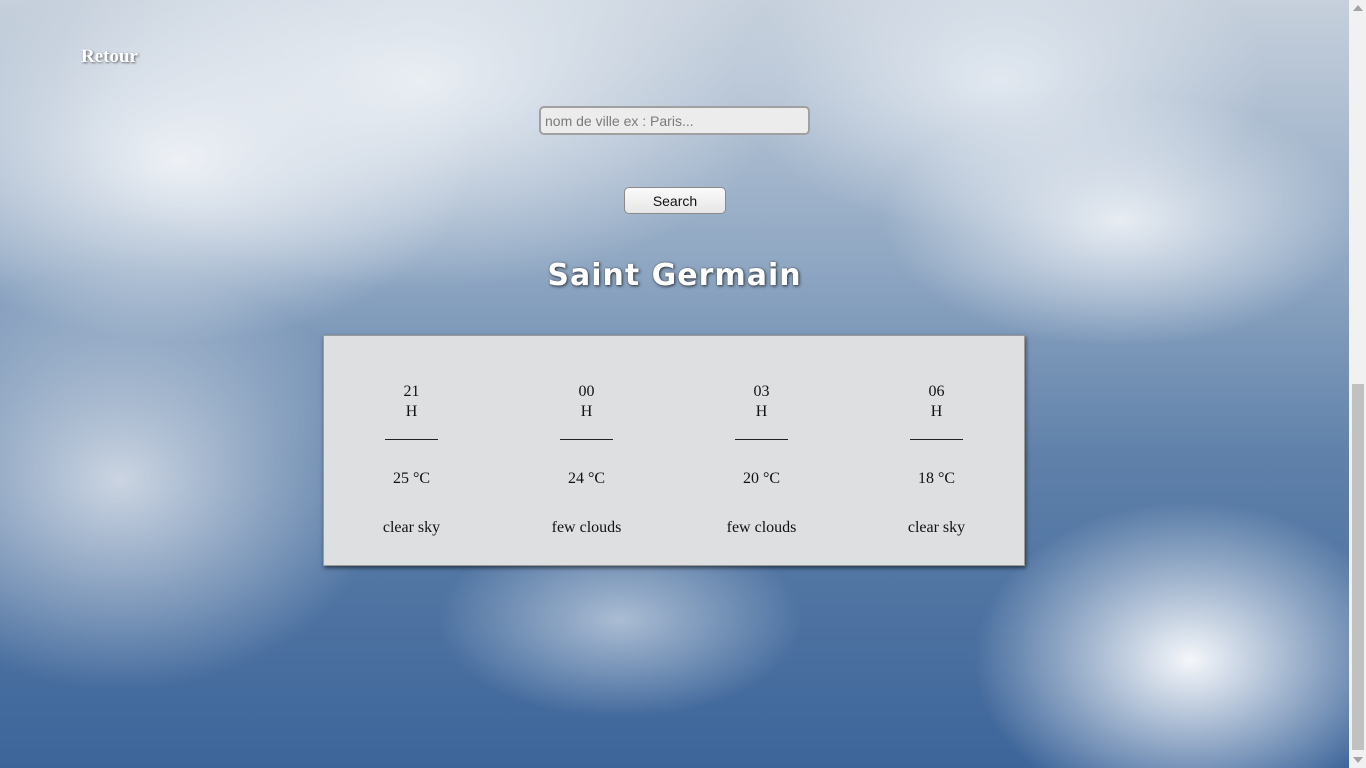 Image resolution: width=1366 pixels, height=768 pixels. Describe the element at coordinates (761, 478) in the screenshot. I see `forecast-temperature: 20 °C` at that location.